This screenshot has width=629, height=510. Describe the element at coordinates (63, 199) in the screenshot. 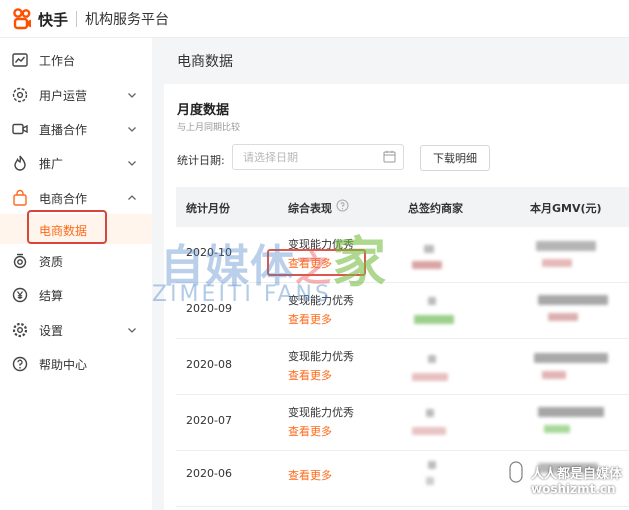

I see `sidebar-item-label: 电商合作` at that location.